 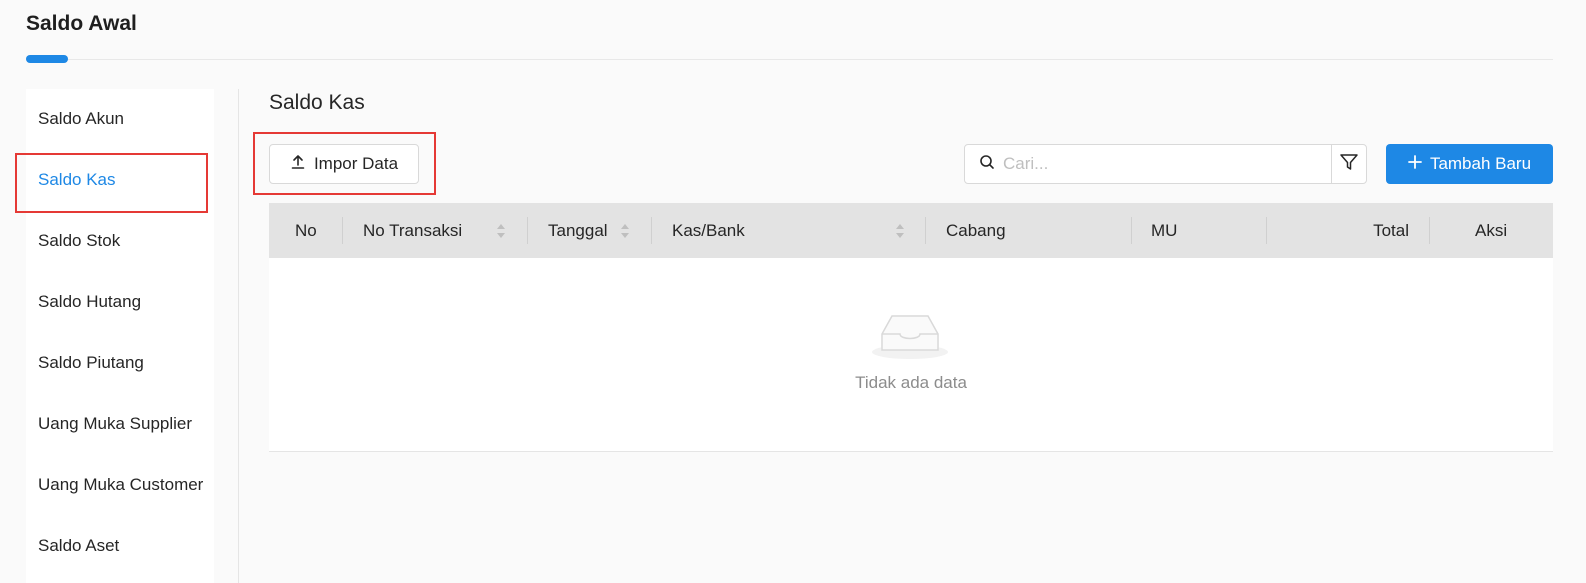 I want to click on section-title: Saldo Kas, so click(x=317, y=102).